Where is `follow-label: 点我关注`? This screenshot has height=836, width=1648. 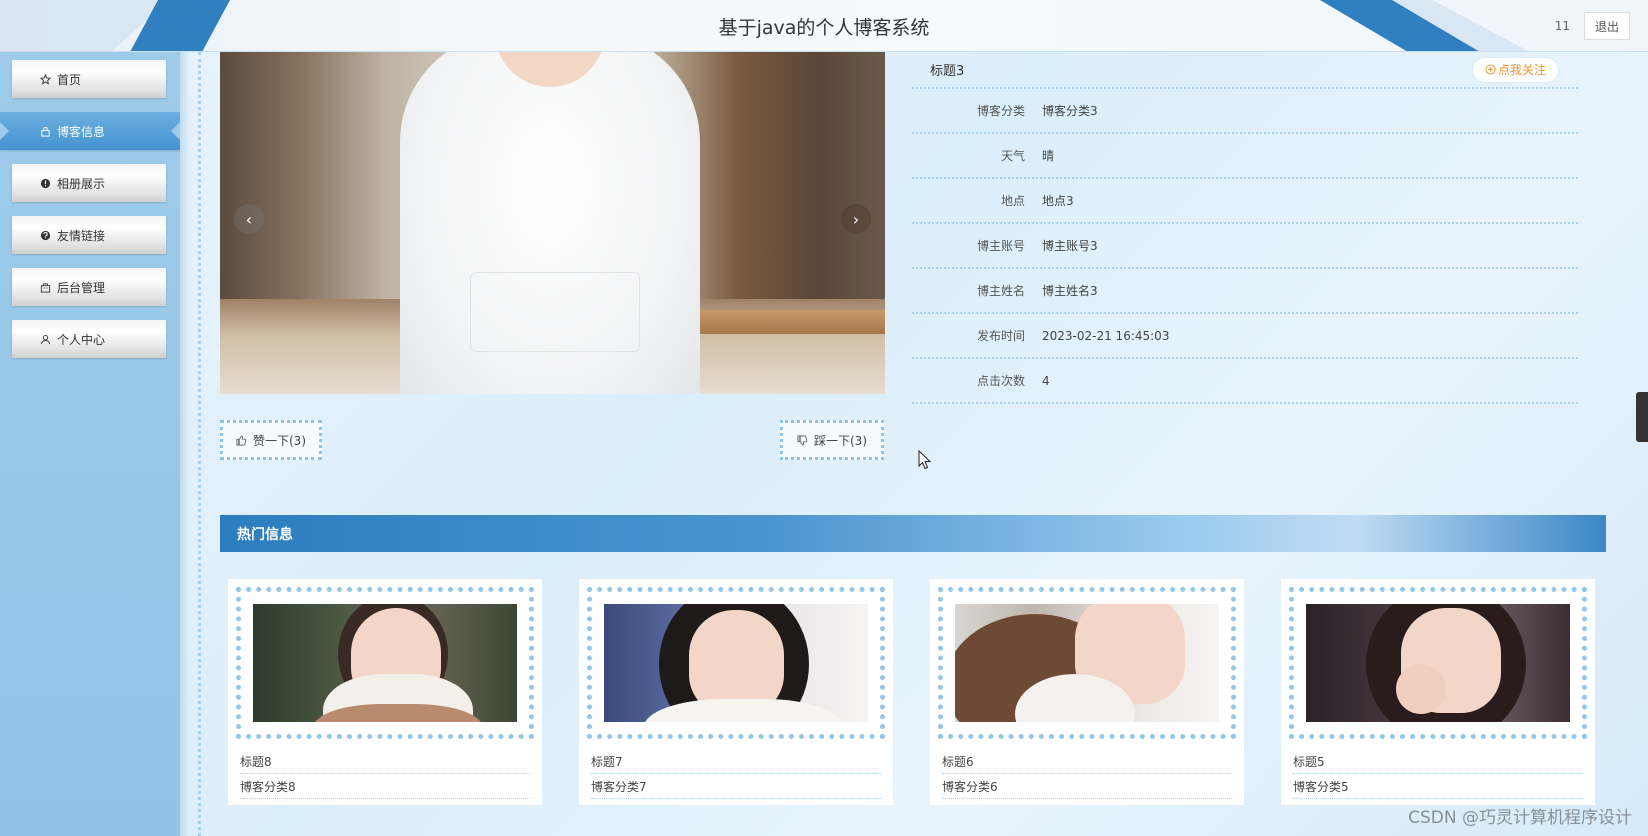
follow-label: 点我关注 is located at coordinates (1521, 70).